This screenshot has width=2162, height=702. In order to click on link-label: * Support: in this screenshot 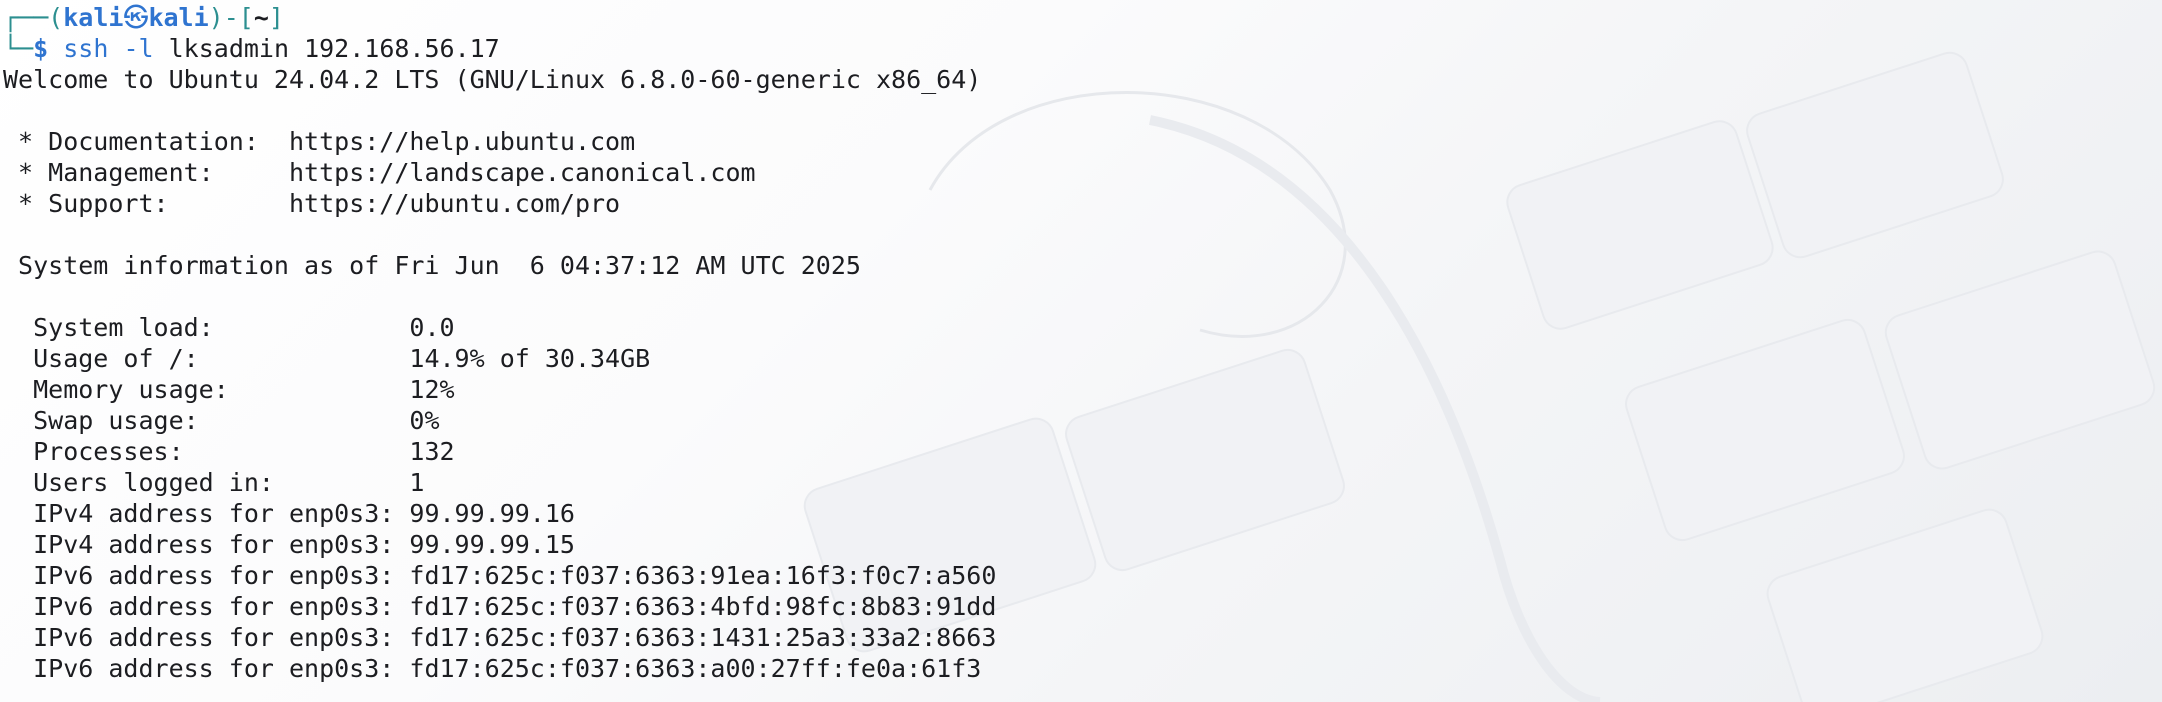, I will do `click(146, 203)`.